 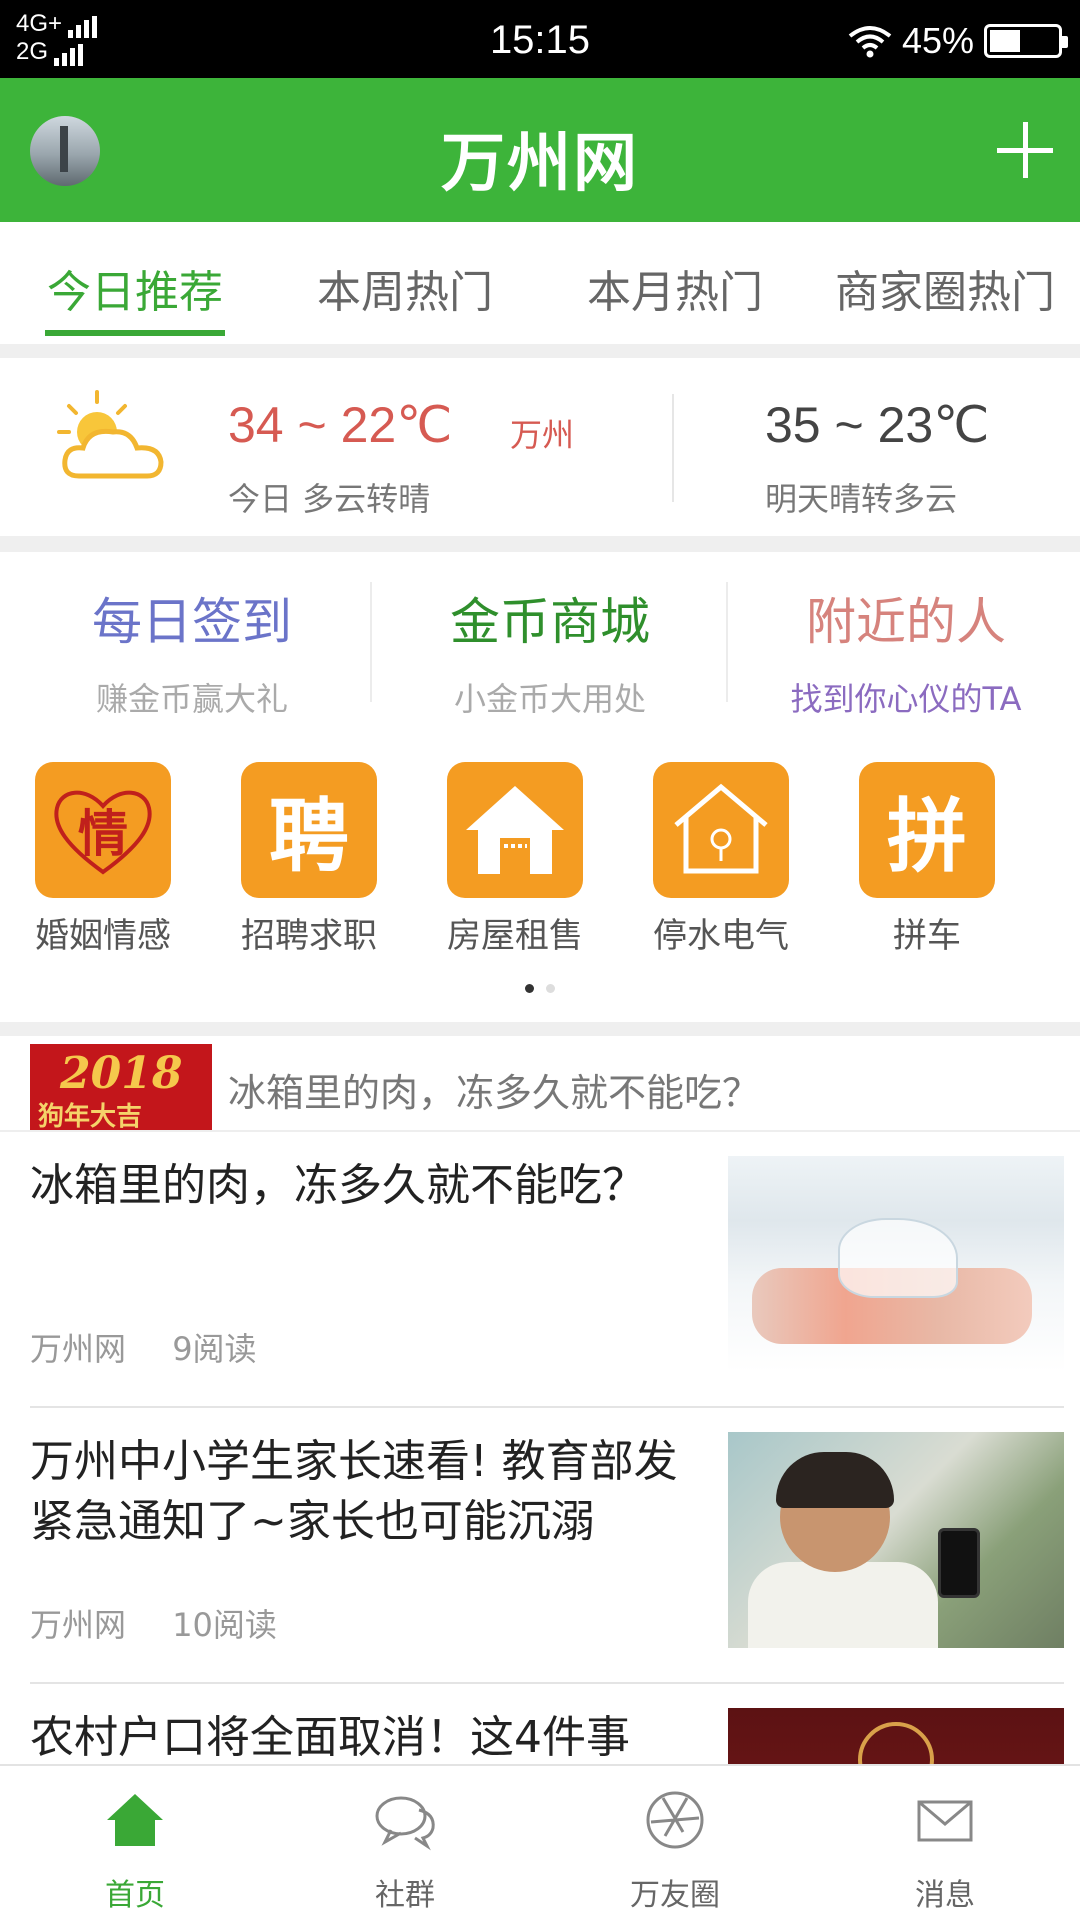 I want to click on headline-banner: 2018 狗年大吉 冰箱里的肉，冻多久就不能吃？, so click(x=540, y=1084).